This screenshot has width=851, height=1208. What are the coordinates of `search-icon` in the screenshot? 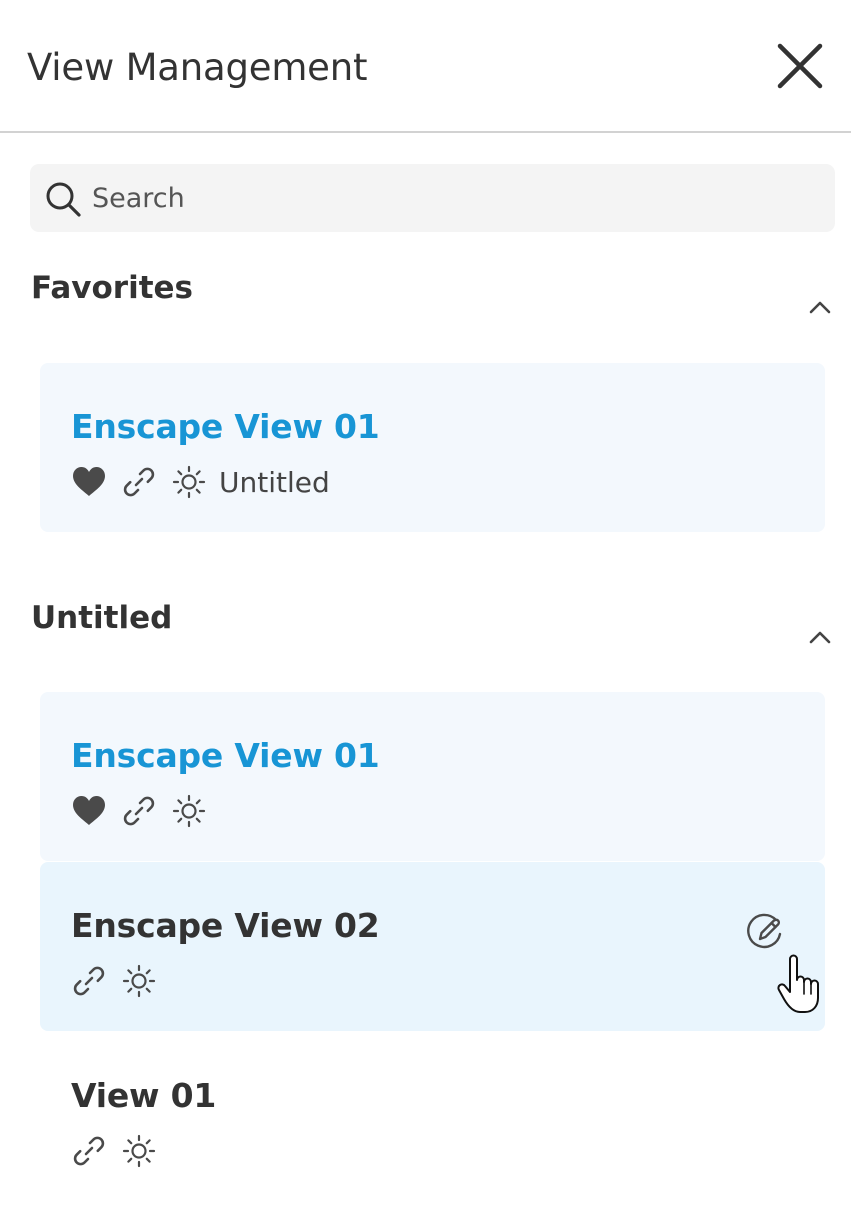 It's located at (63, 199).